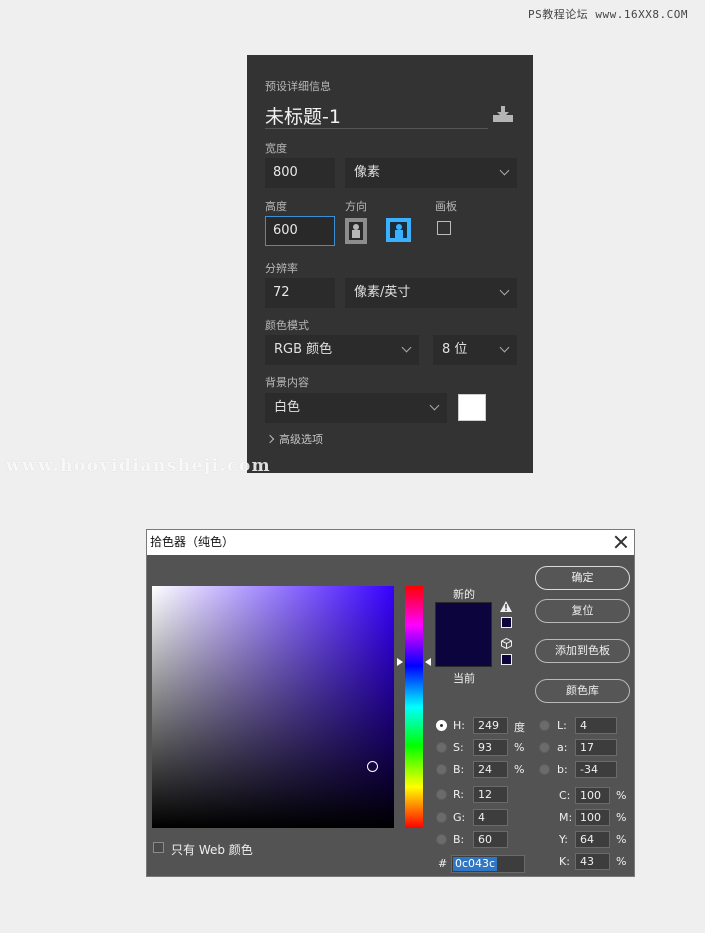 Image resolution: width=705 pixels, height=933 pixels. Describe the element at coordinates (300, 293) in the screenshot. I see `resolution-input: 72` at that location.